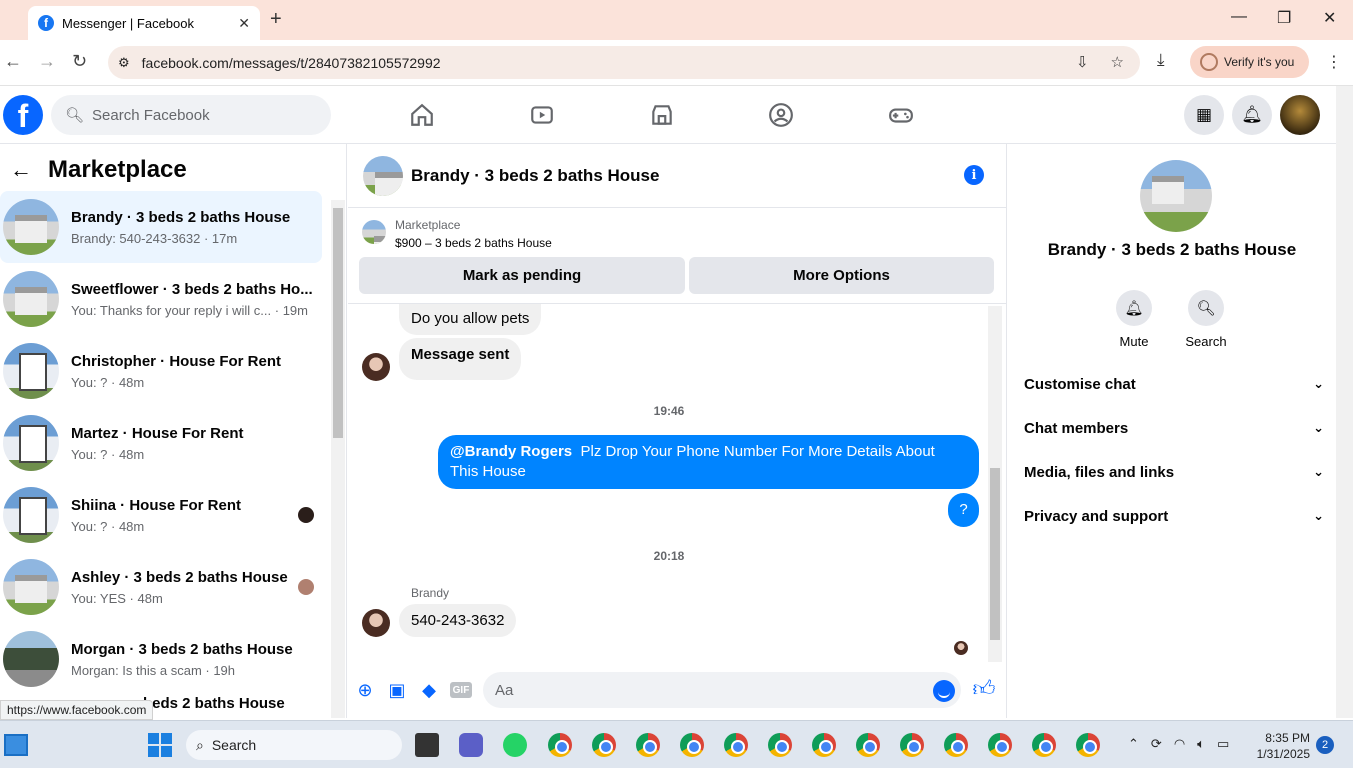 This screenshot has height=768, width=1353. I want to click on message-composer: ⊕ ▣ ◆ GIF Aa 👍︎, so click(677, 691).